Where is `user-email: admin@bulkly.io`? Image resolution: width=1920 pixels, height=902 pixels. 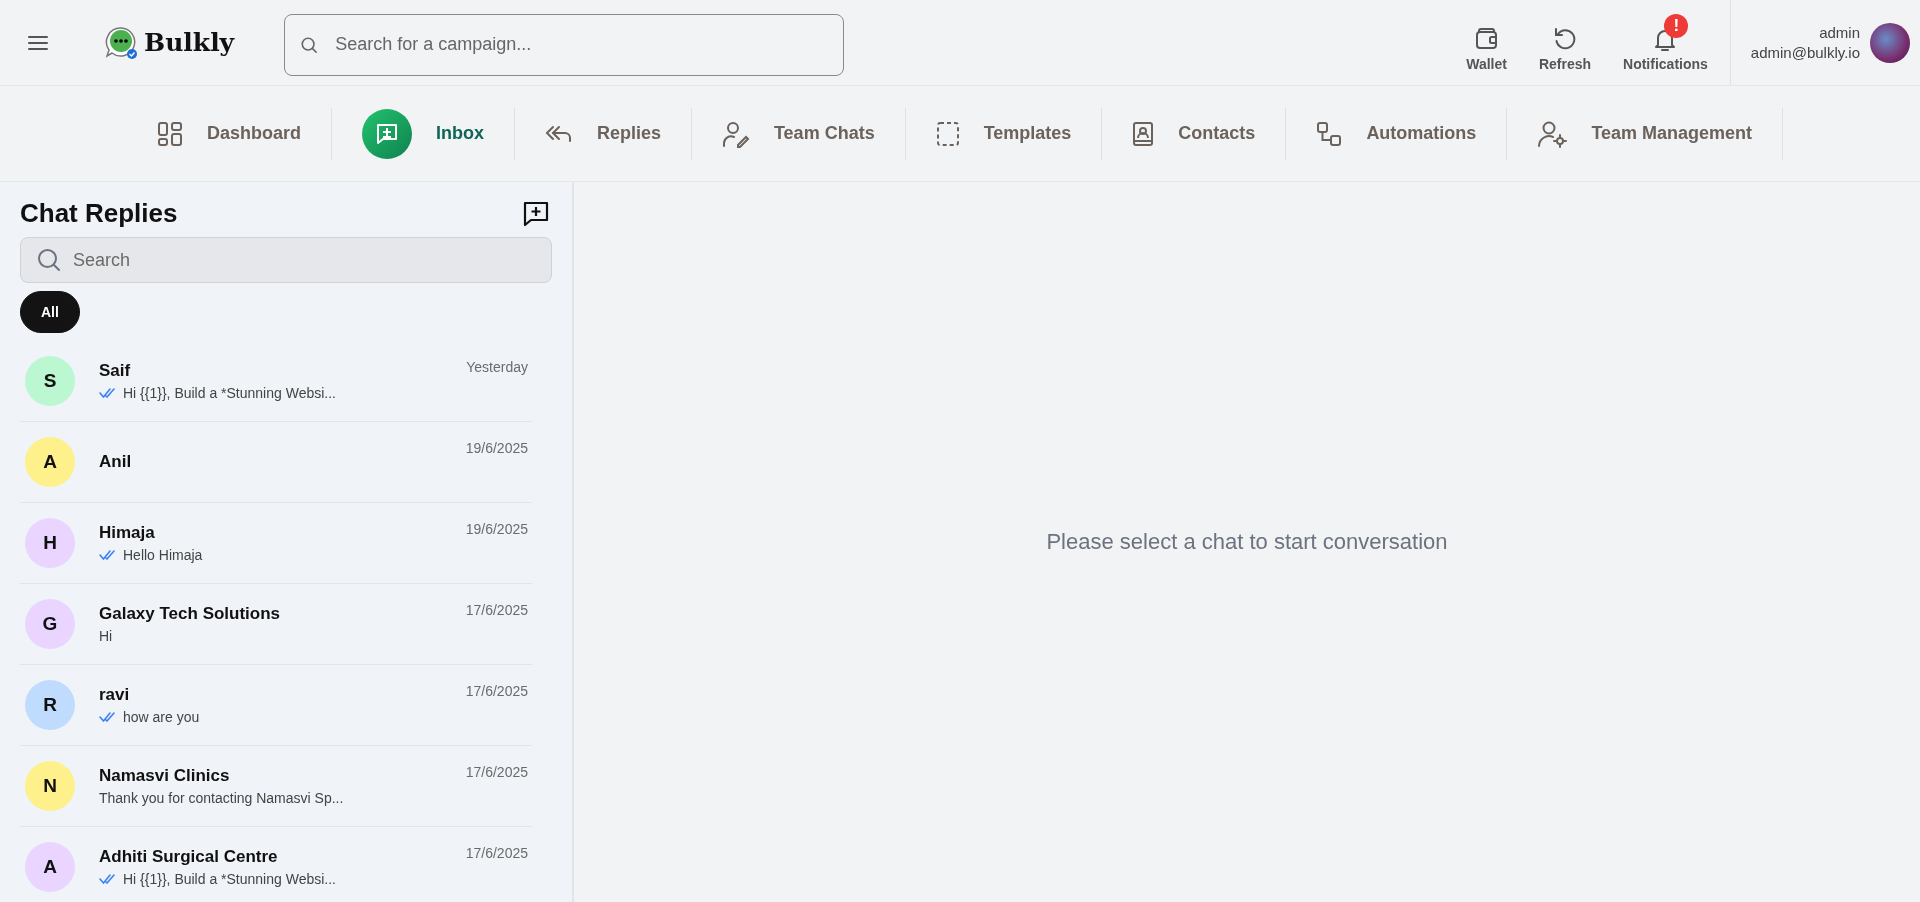 user-email: admin@bulkly.io is located at coordinates (1805, 52).